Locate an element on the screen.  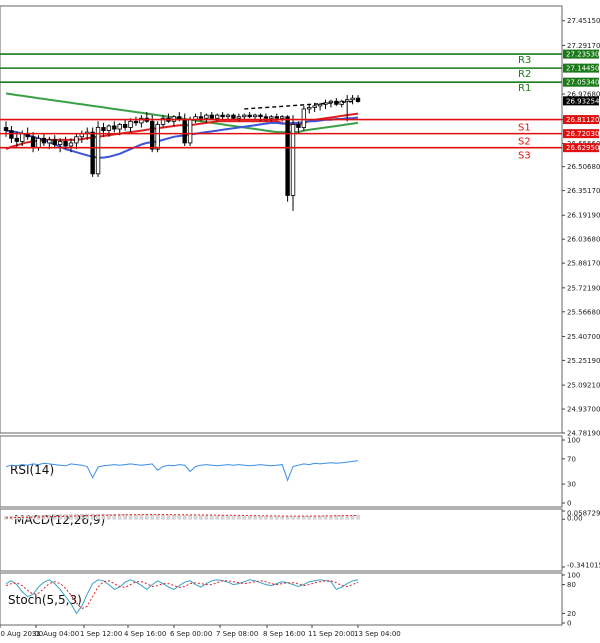
stoch-tick-label: 80 is located at coordinates (571, 585).